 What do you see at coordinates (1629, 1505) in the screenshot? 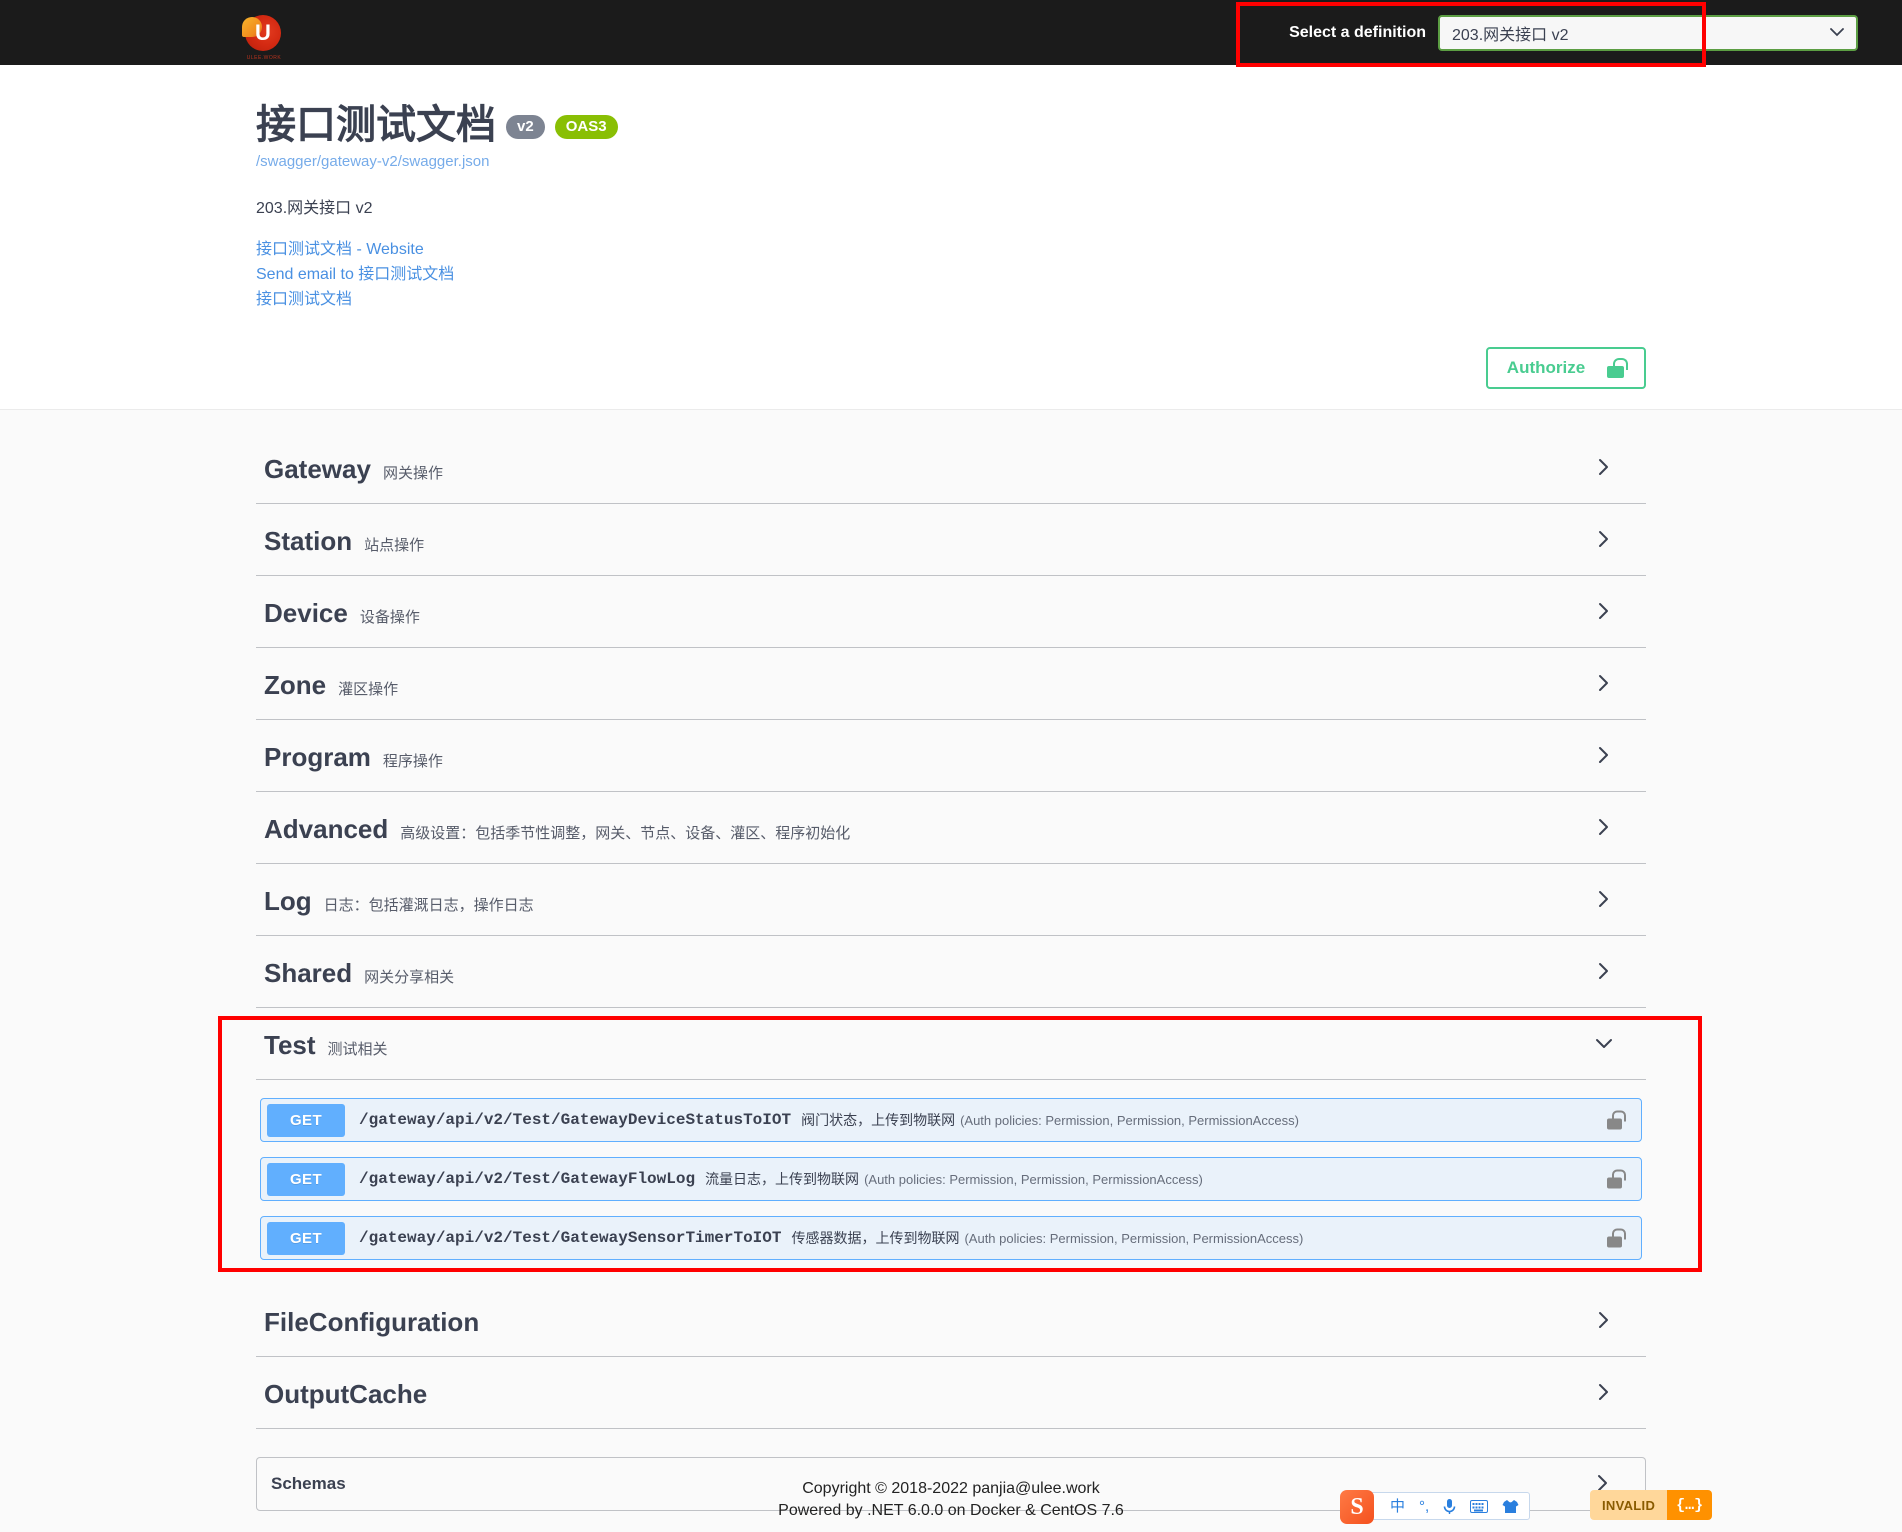
I see `validator-status-text: INVALID` at bounding box center [1629, 1505].